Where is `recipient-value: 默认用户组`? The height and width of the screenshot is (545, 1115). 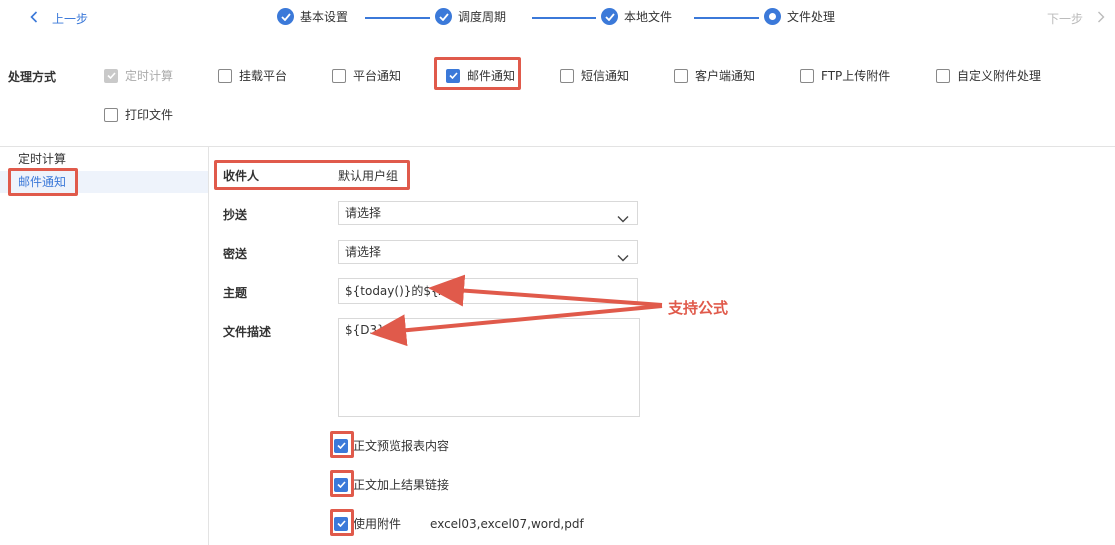 recipient-value: 默认用户组 is located at coordinates (368, 176).